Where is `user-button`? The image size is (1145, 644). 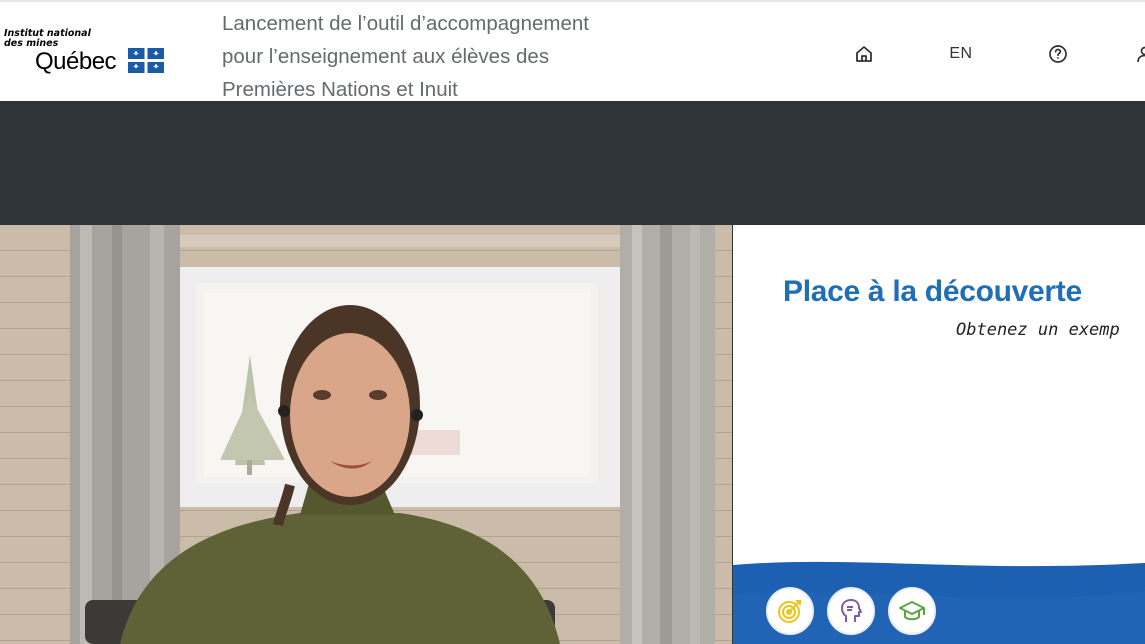
user-button is located at coordinates (1140, 54).